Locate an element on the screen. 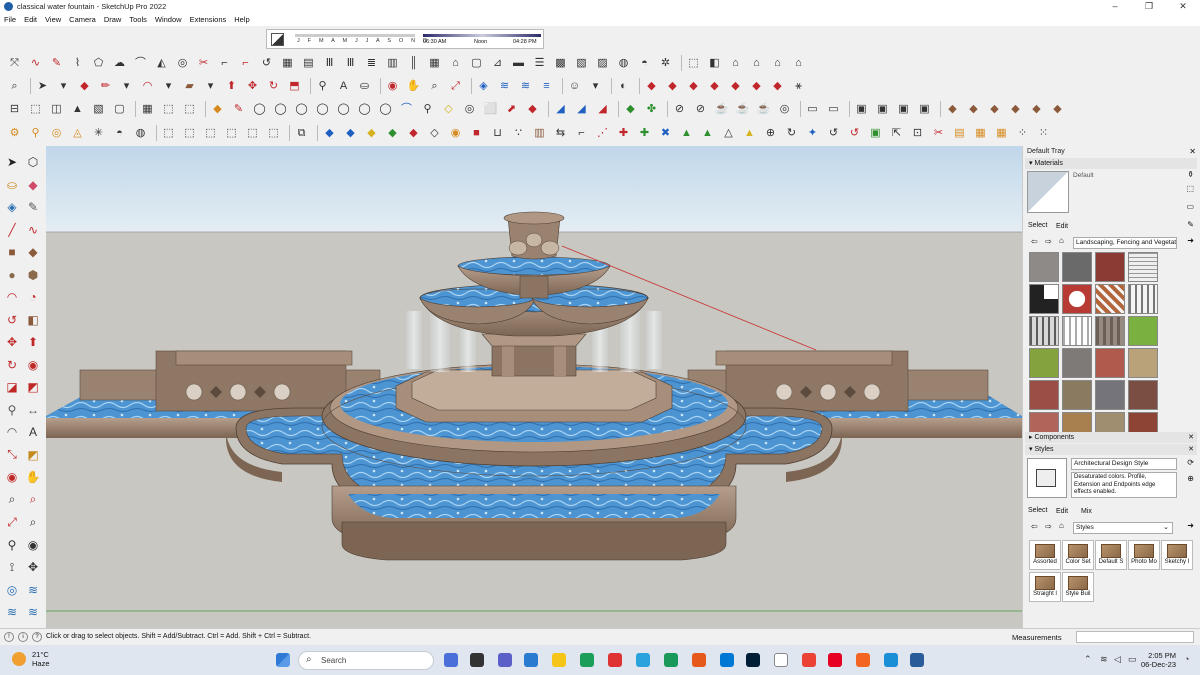 This screenshot has width=1200, height=675. stack-icon: ▤ is located at coordinates (959, 133).